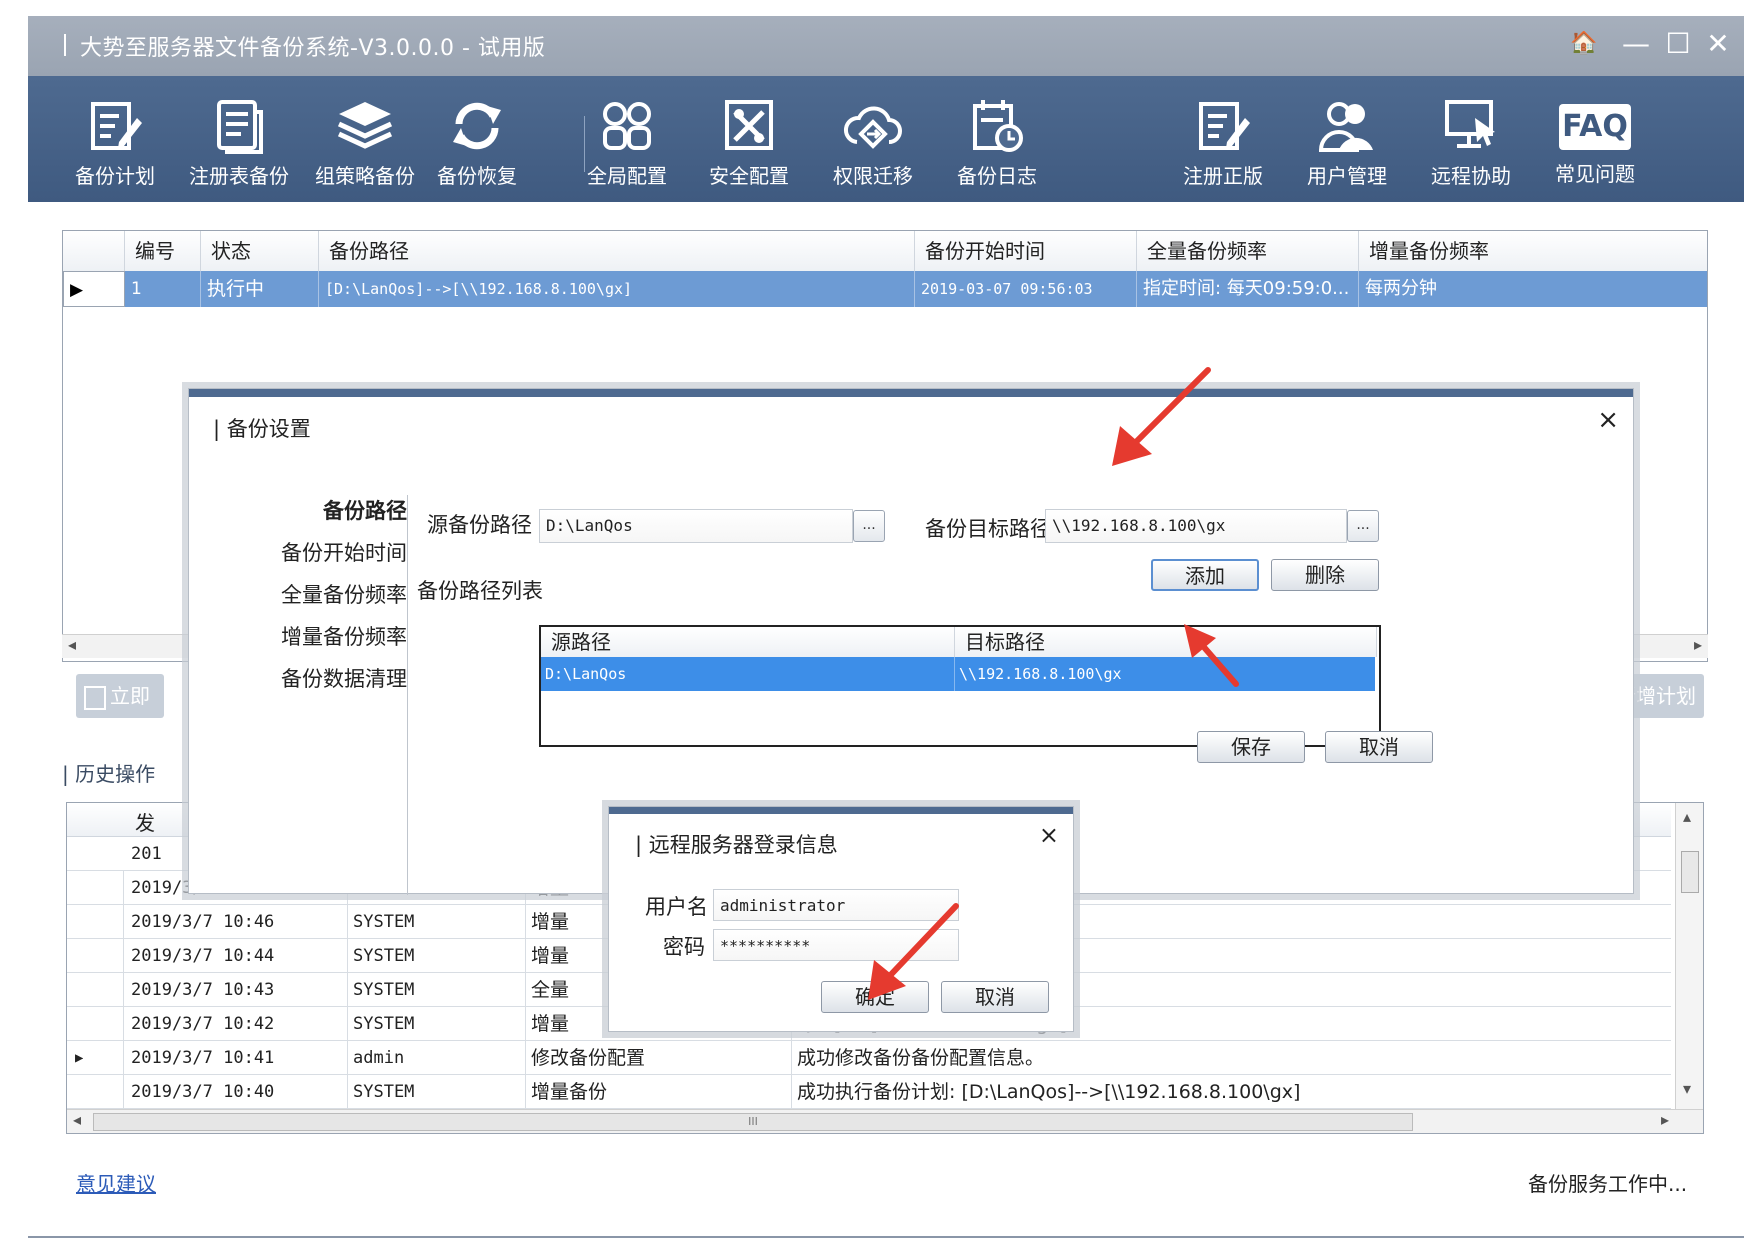 The width and height of the screenshot is (1764, 1250). I want to click on nav-incr-frequency: 增量备份频率, so click(344, 636).